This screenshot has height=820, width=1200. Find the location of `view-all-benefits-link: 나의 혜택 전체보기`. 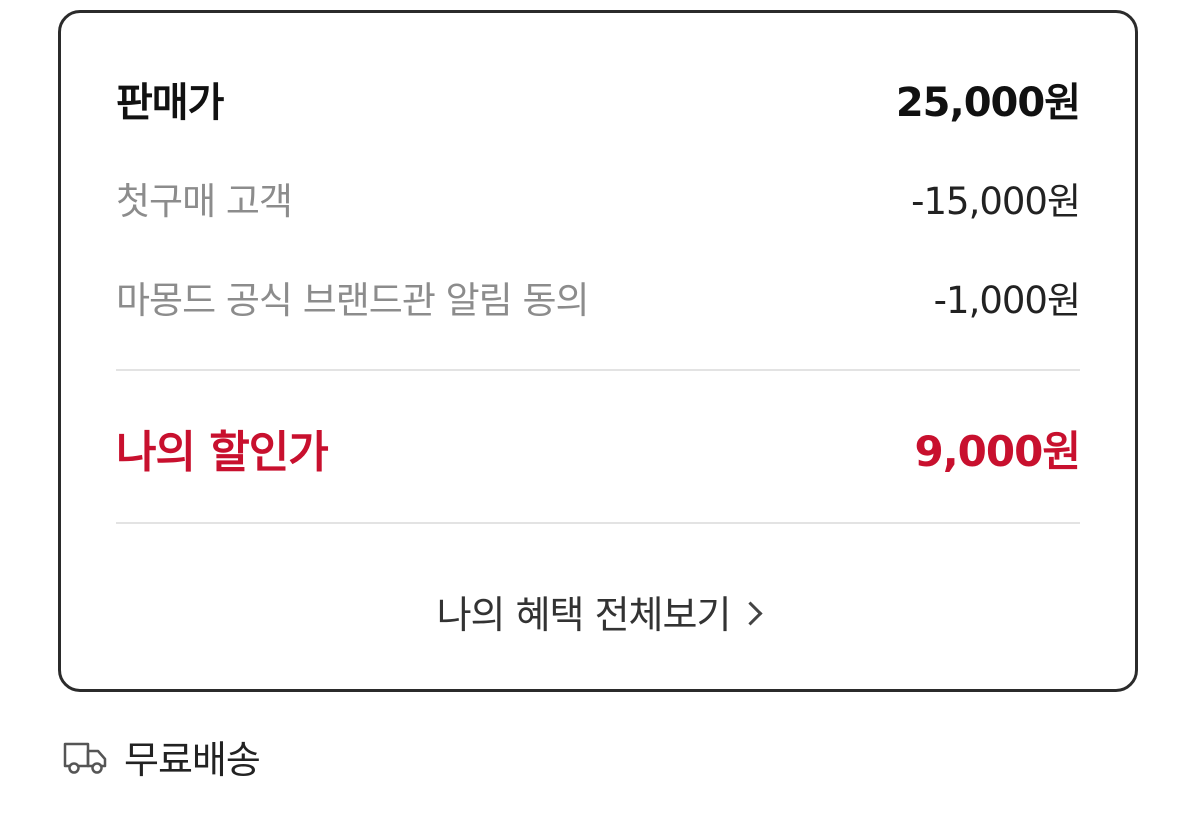

view-all-benefits-link: 나의 혜택 전체보기 is located at coordinates (598, 611).